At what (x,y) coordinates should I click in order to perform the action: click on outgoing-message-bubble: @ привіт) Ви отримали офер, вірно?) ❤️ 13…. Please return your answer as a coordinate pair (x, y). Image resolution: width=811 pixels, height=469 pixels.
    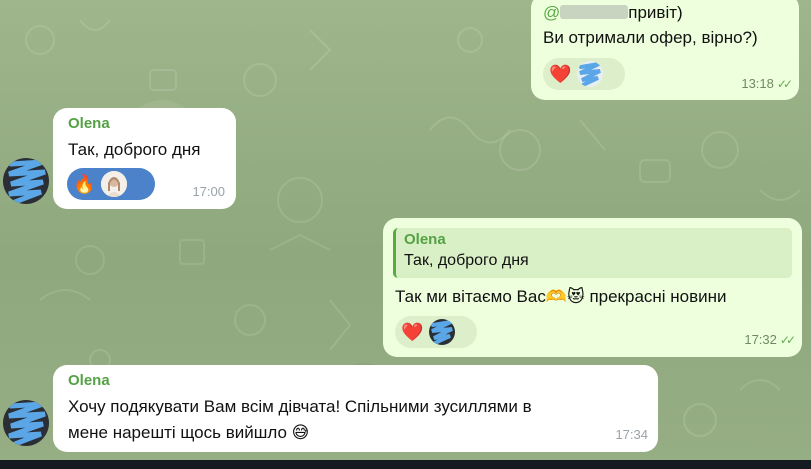
    Looking at the image, I should click on (665, 50).